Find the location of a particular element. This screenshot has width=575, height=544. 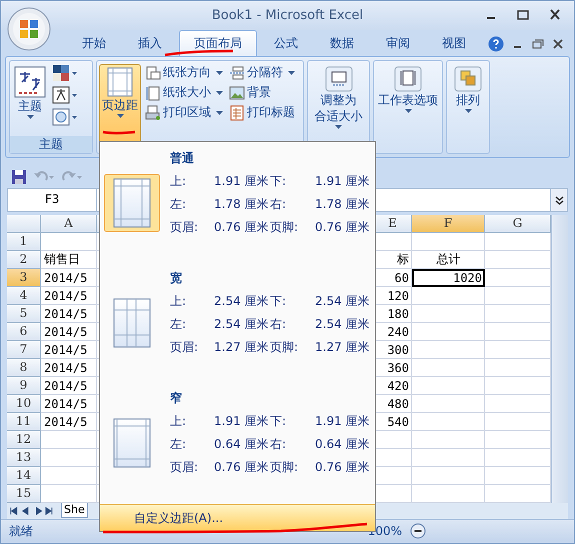

row-header: 8 is located at coordinates (24, 367).